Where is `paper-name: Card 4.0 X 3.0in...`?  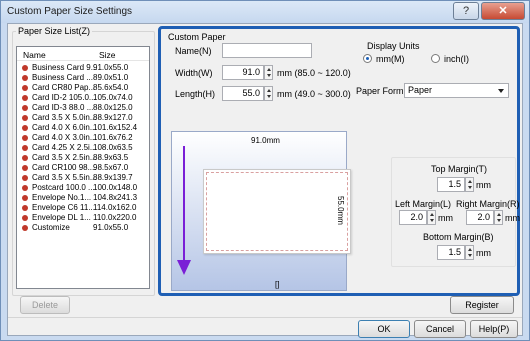 paper-name: Card 4.0 X 3.0in... is located at coordinates (64, 137).